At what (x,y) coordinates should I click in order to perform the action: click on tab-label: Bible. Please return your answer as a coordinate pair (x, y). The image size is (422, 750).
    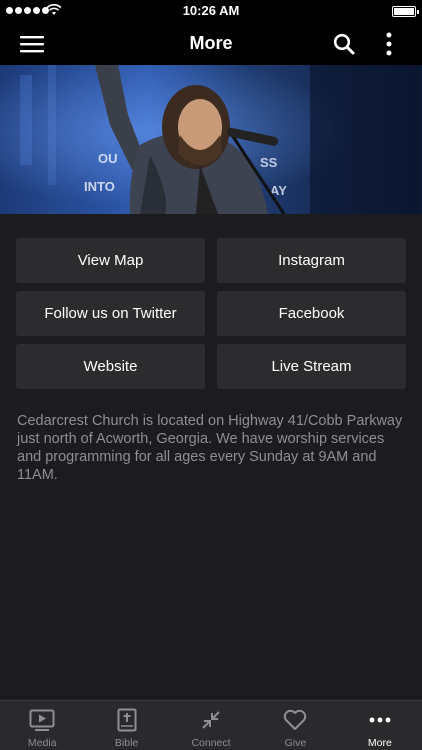
    Looking at the image, I should click on (126, 743).